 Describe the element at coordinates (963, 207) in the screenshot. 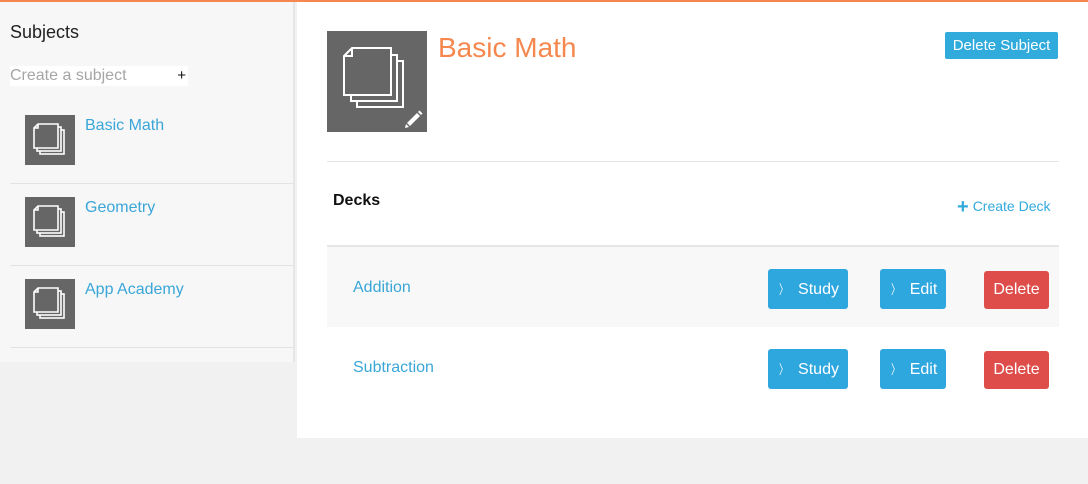

I see `plus-icon: +` at that location.